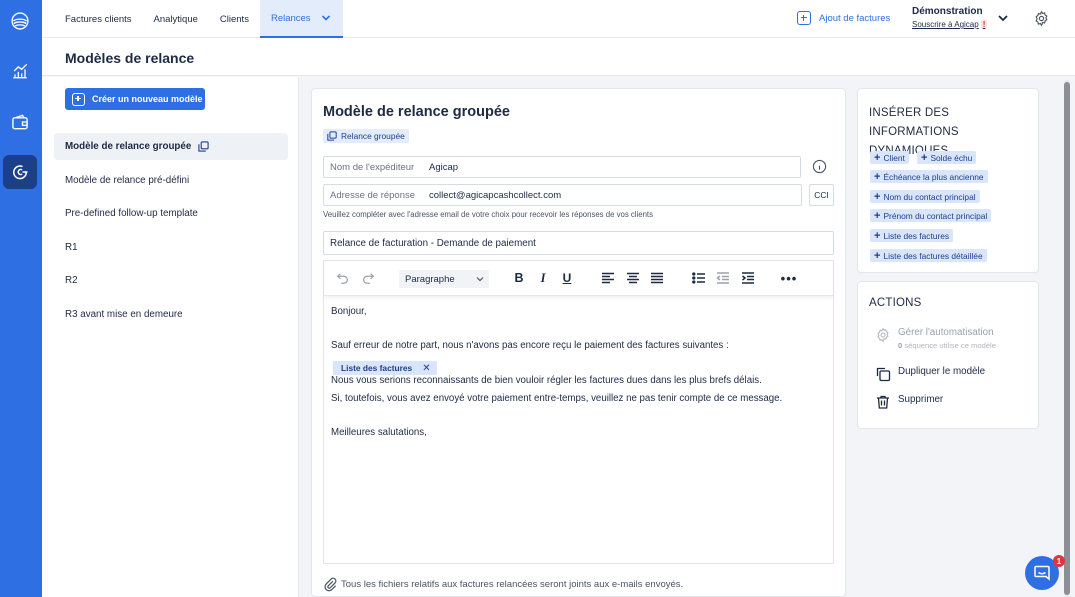 The height and width of the screenshot is (597, 1075). I want to click on paragraph-style-select: Paragraphe, so click(444, 279).